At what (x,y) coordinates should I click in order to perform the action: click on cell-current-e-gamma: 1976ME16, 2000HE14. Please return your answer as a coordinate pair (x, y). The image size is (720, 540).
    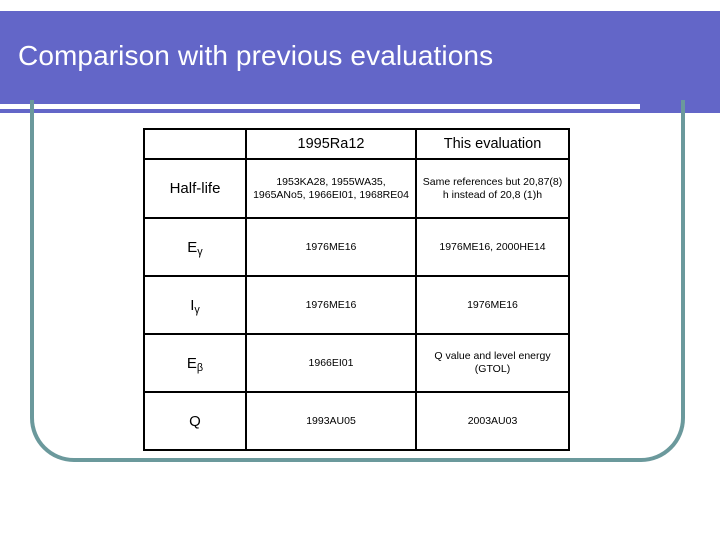
    Looking at the image, I should click on (492, 247).